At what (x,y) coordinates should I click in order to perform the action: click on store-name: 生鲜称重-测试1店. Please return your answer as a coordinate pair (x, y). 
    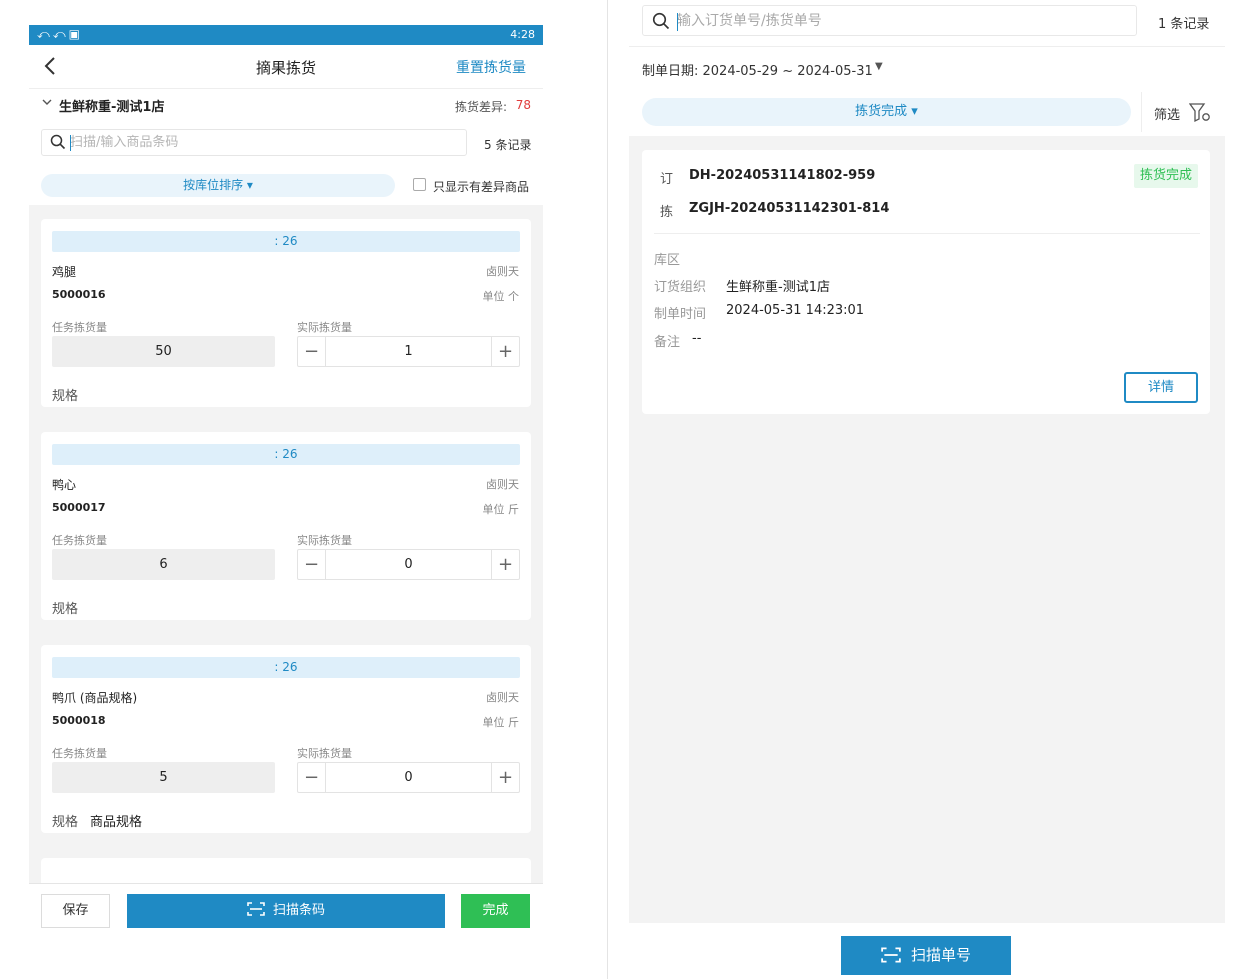
    Looking at the image, I should click on (112, 107).